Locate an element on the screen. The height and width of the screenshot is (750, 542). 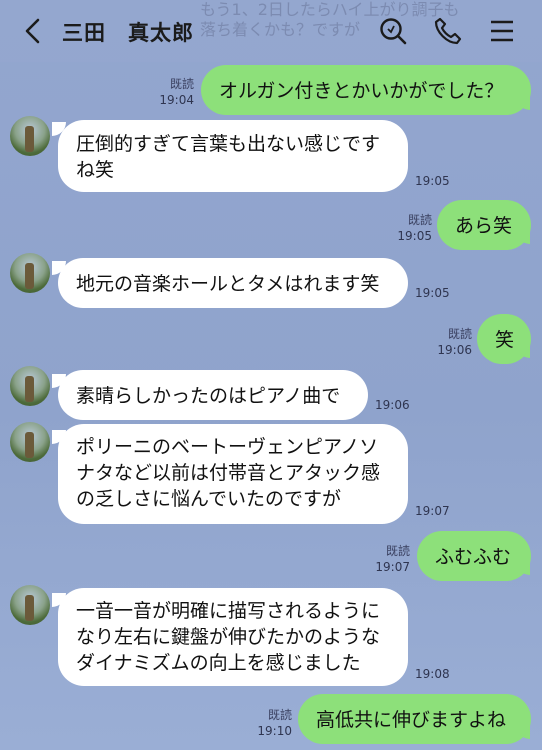
message-bubble: オルガン付きとかいかがでした？ is located at coordinates (366, 90).